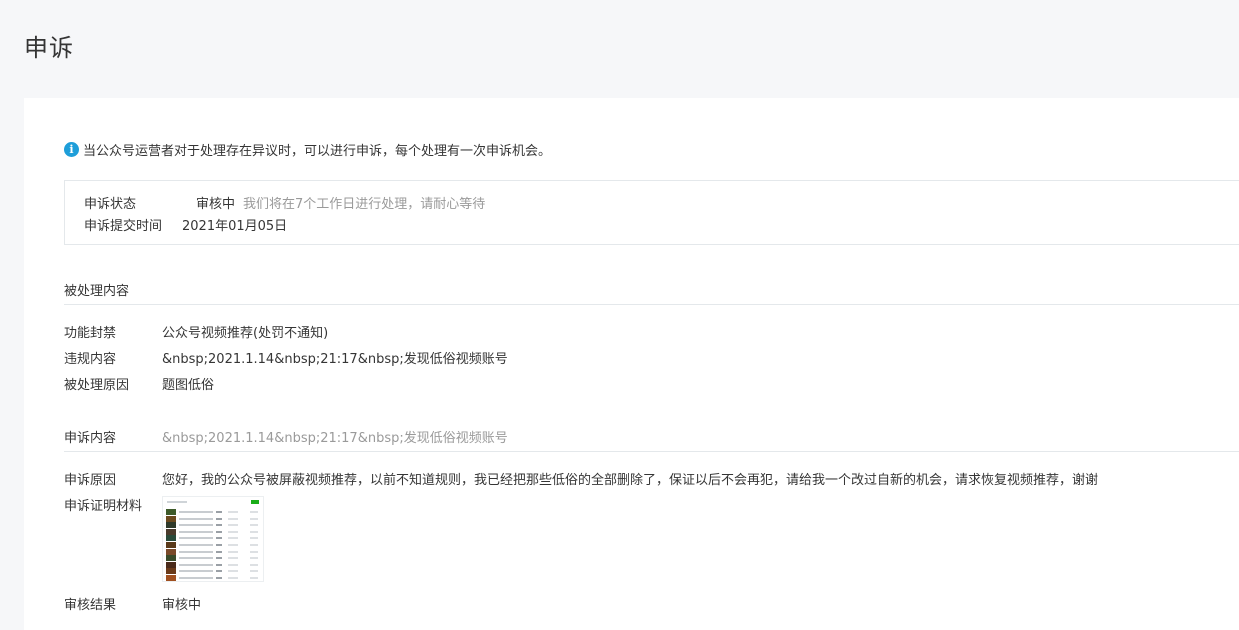 Image resolution: width=1239 pixels, height=630 pixels. I want to click on status-hint: 我们将在7个工作日进行处理，请耐心等待, so click(364, 204).